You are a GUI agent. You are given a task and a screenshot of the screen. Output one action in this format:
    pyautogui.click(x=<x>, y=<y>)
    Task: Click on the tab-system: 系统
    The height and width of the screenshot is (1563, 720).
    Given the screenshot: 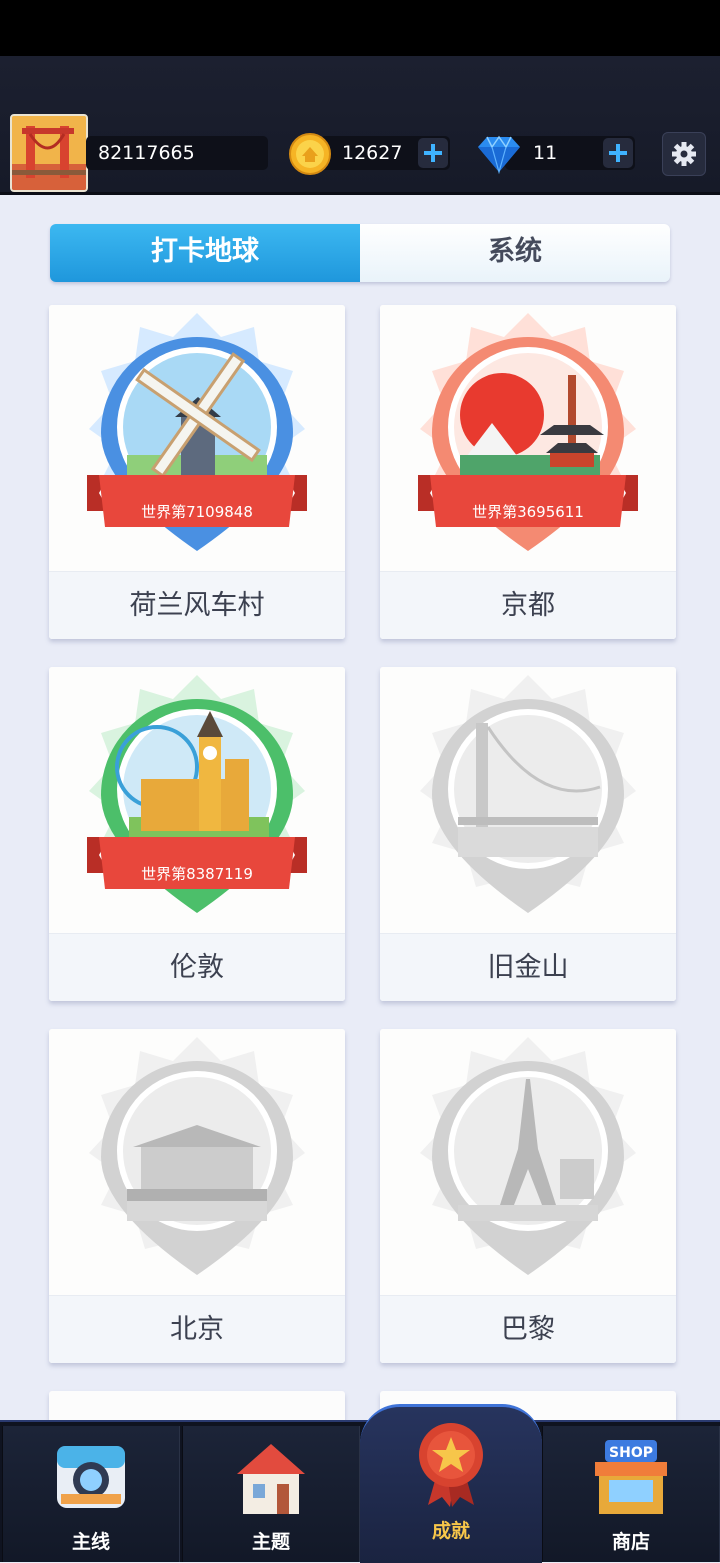 What is the action you would take?
    pyautogui.click(x=515, y=253)
    